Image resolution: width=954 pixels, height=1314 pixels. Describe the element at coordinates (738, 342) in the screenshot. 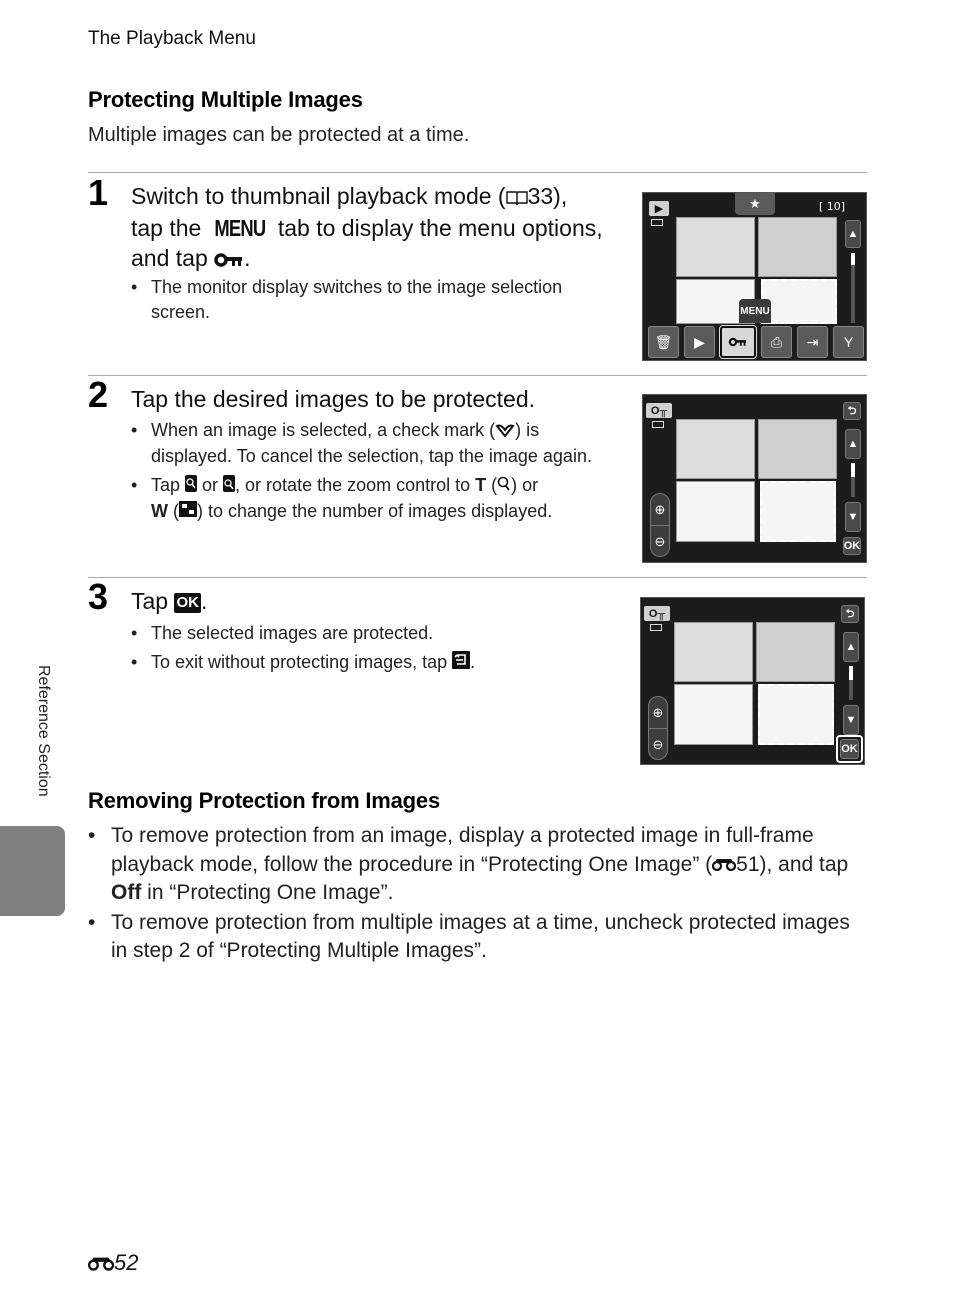

I see `protect-key-icon` at that location.